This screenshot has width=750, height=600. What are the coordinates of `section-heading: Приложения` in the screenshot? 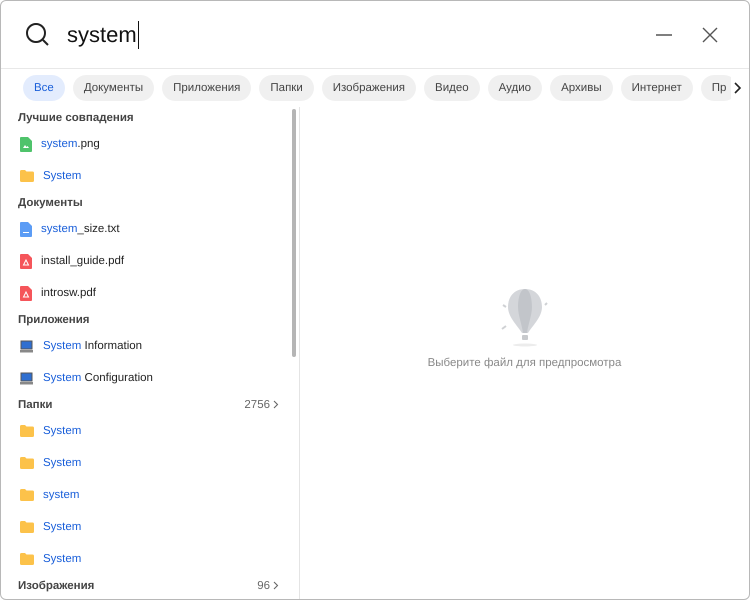 It's located at (54, 320).